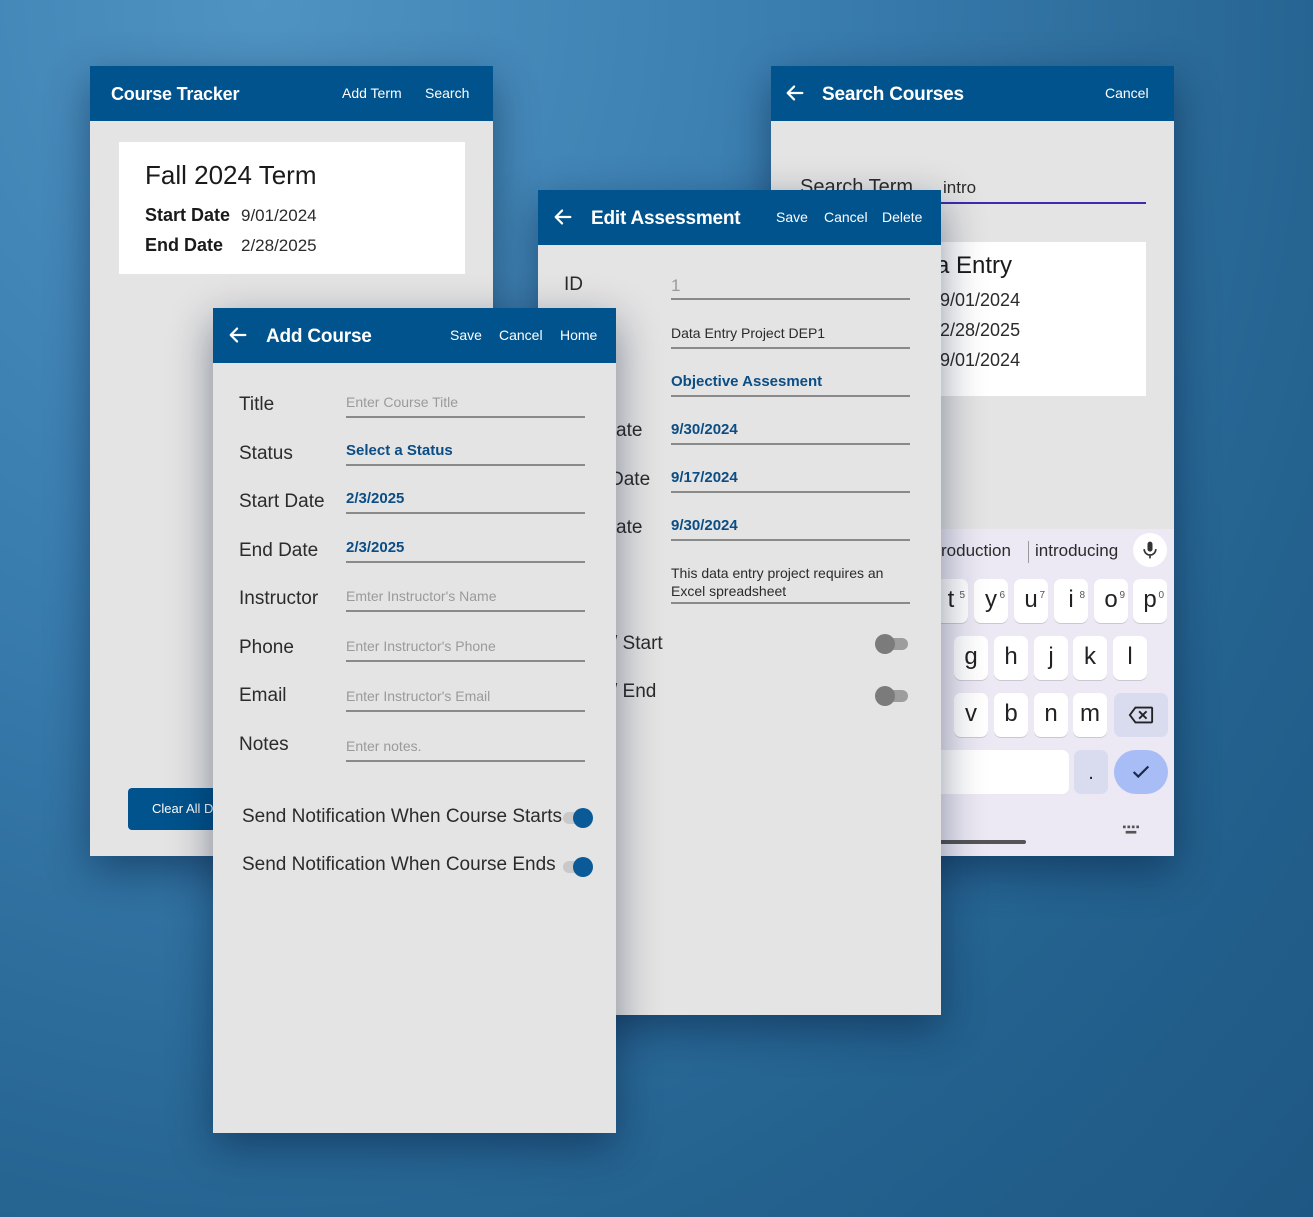 This screenshot has width=1313, height=1217. What do you see at coordinates (279, 215) in the screenshot?
I see `term-start-value: 9/01/2024` at bounding box center [279, 215].